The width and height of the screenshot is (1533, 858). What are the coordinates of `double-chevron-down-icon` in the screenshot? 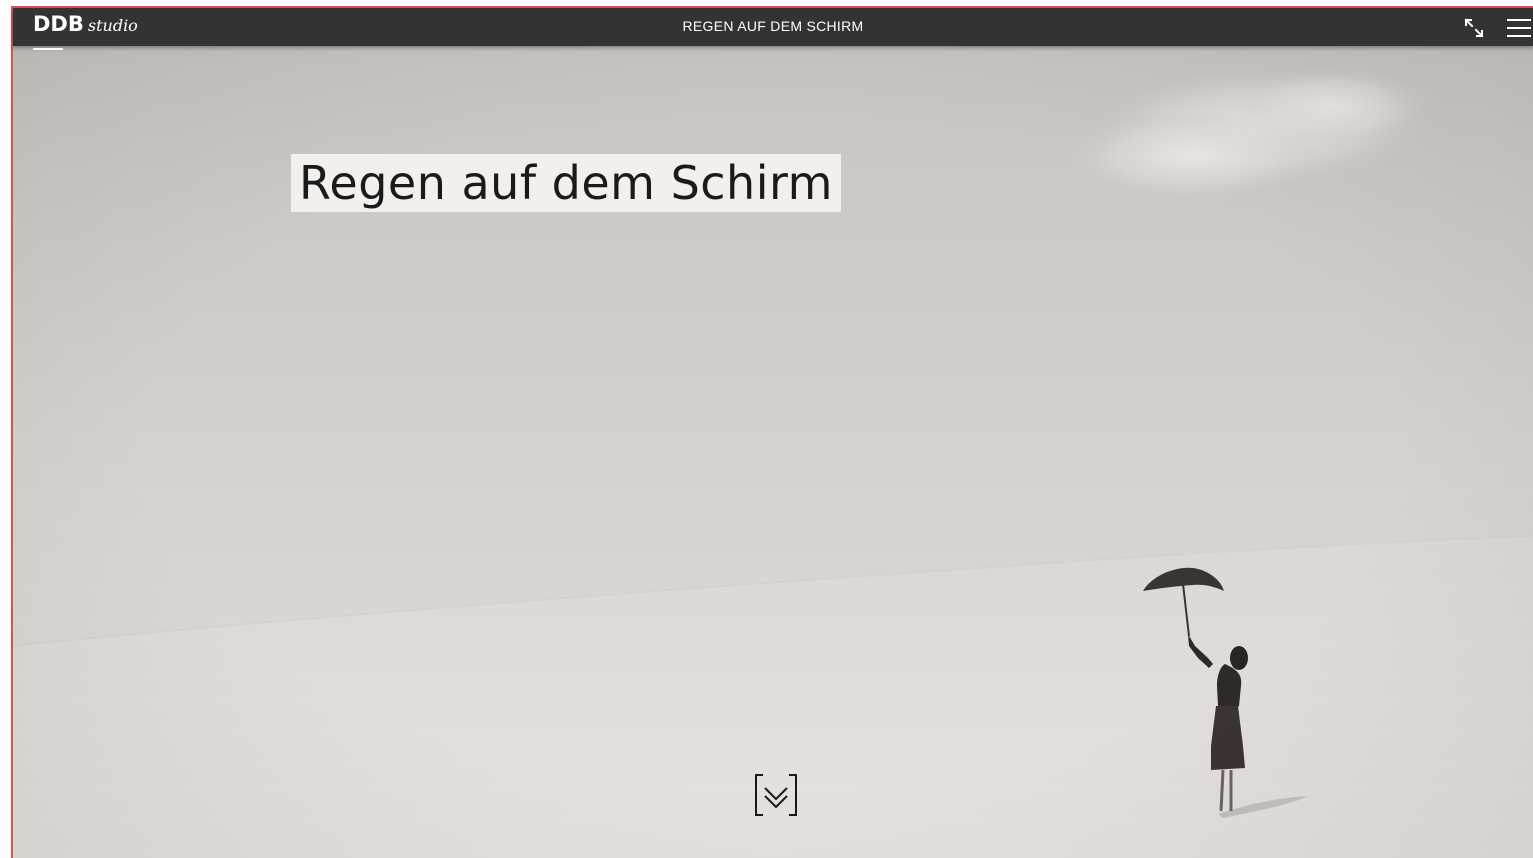 It's located at (776, 795).